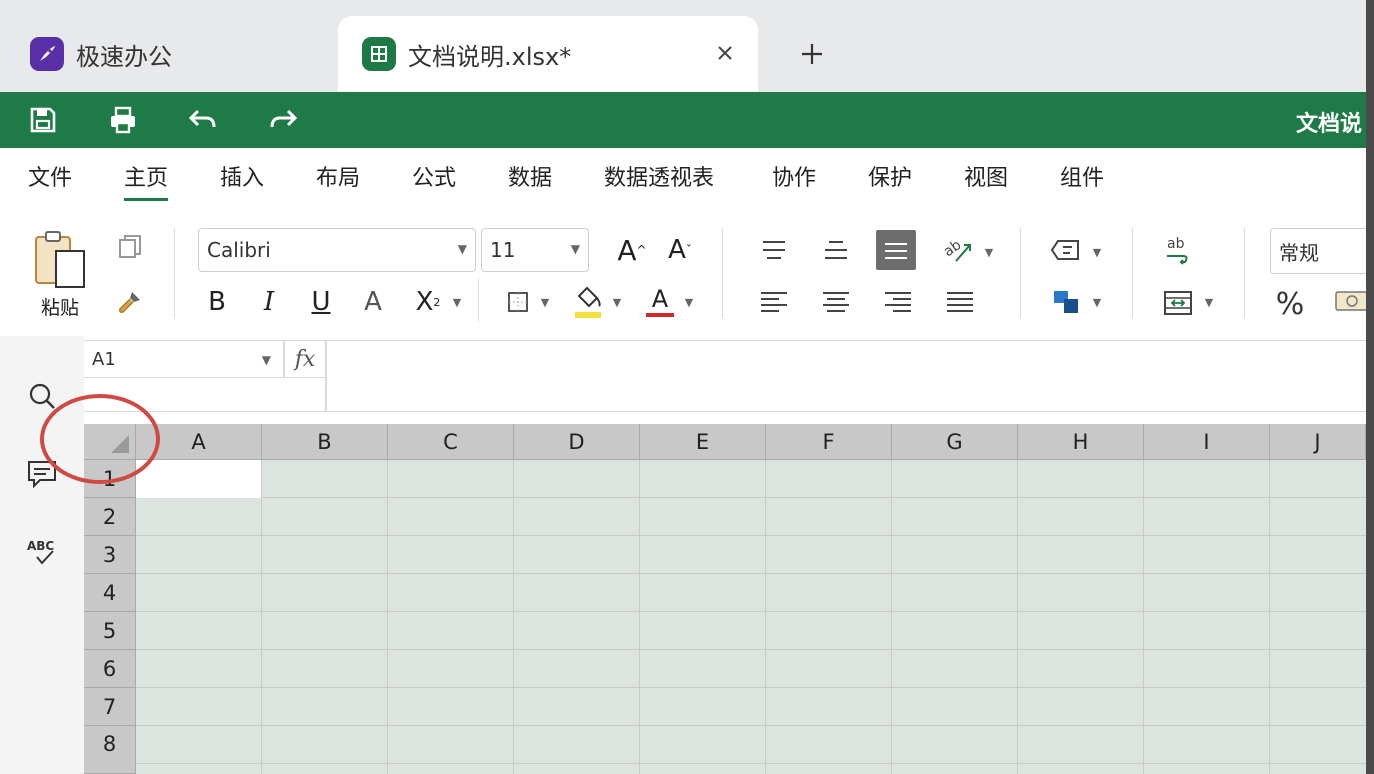  Describe the element at coordinates (104, 359) in the screenshot. I see `cell-reference: A1` at that location.